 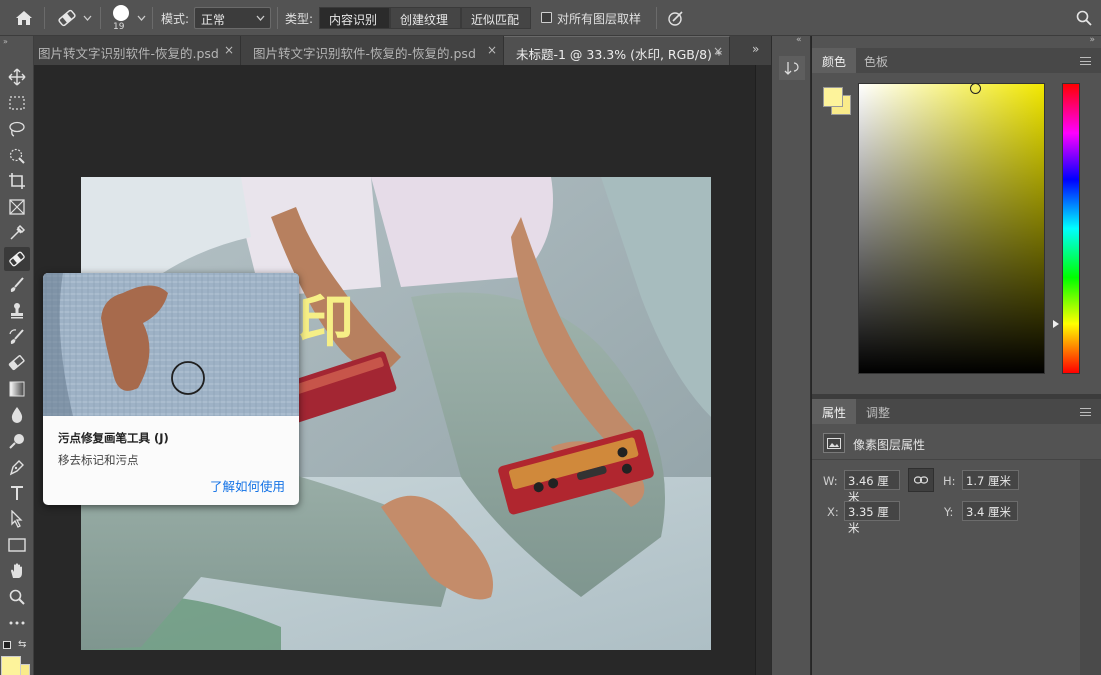 What do you see at coordinates (833, 512) in the screenshot?
I see `x-label: X:` at bounding box center [833, 512].